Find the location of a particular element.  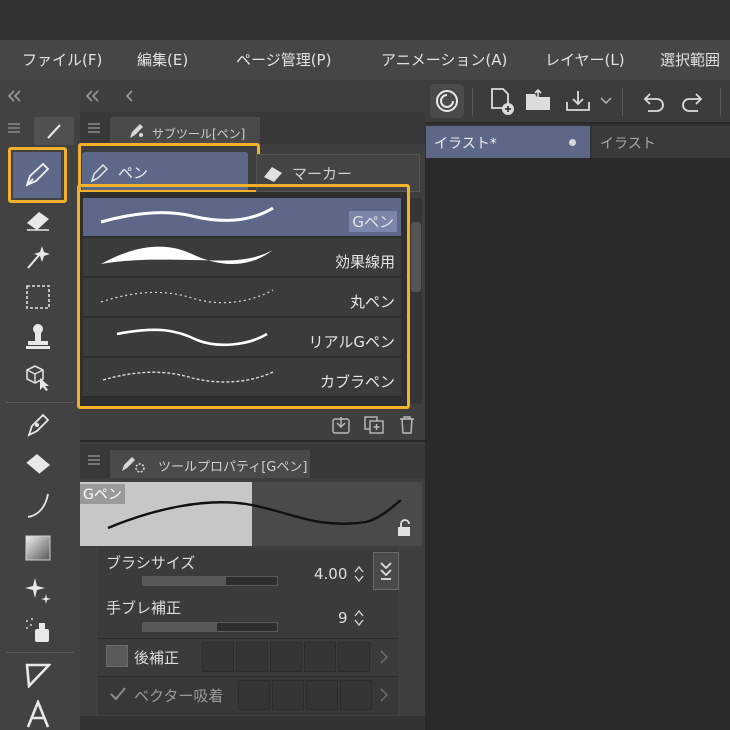

stabilization-slider-fill is located at coordinates (180, 627).